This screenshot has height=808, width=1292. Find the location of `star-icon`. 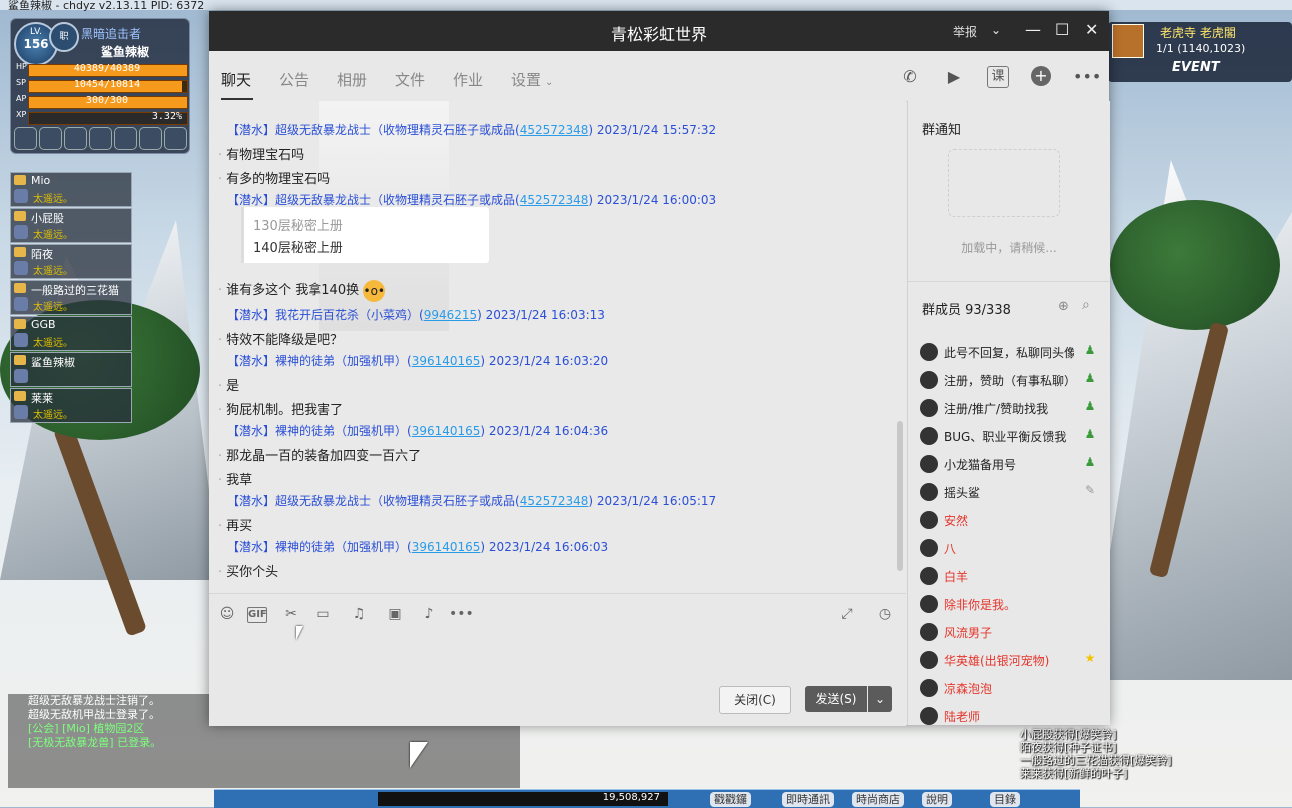

star-icon is located at coordinates (75, 138).